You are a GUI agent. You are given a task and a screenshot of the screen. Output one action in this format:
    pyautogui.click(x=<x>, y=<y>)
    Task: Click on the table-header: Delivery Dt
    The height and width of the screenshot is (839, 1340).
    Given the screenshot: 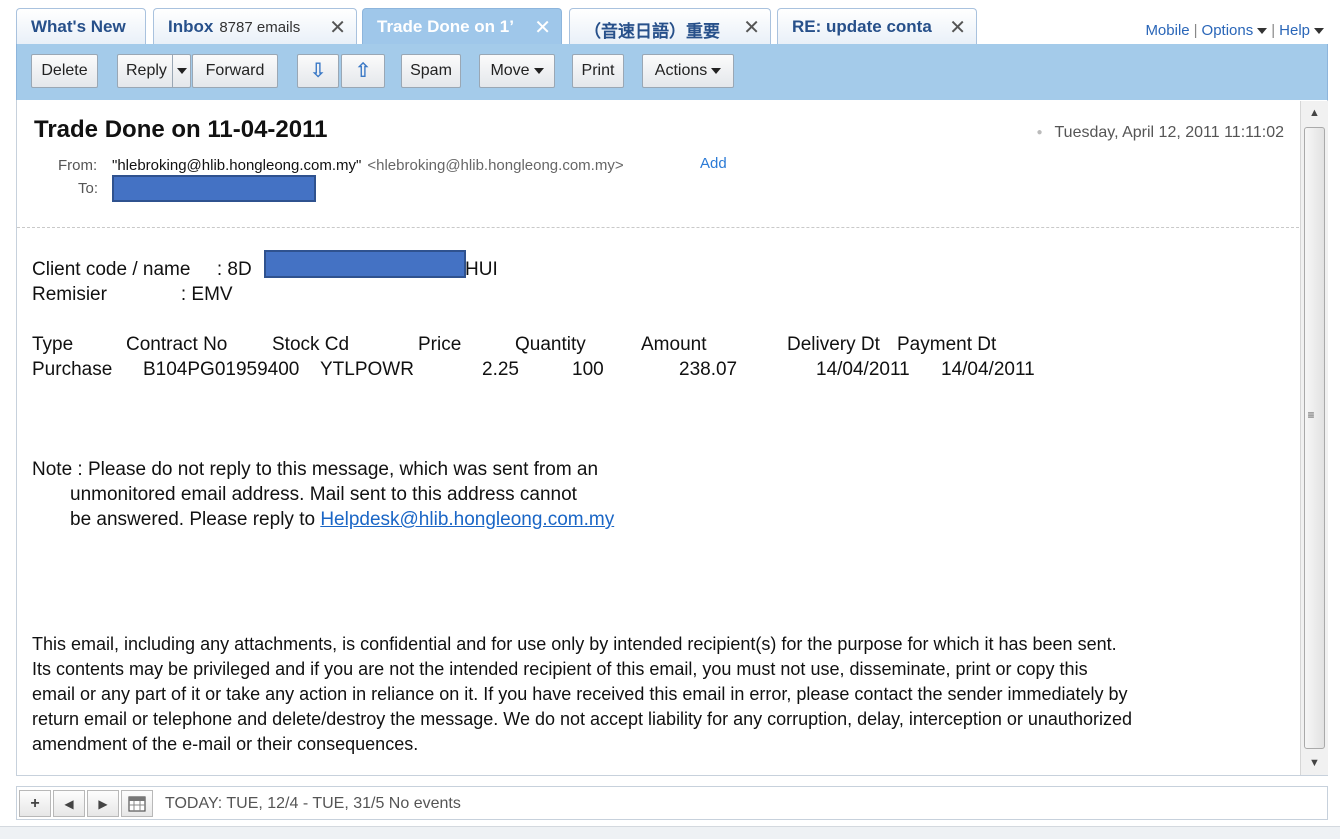 What is the action you would take?
    pyautogui.click(x=833, y=344)
    